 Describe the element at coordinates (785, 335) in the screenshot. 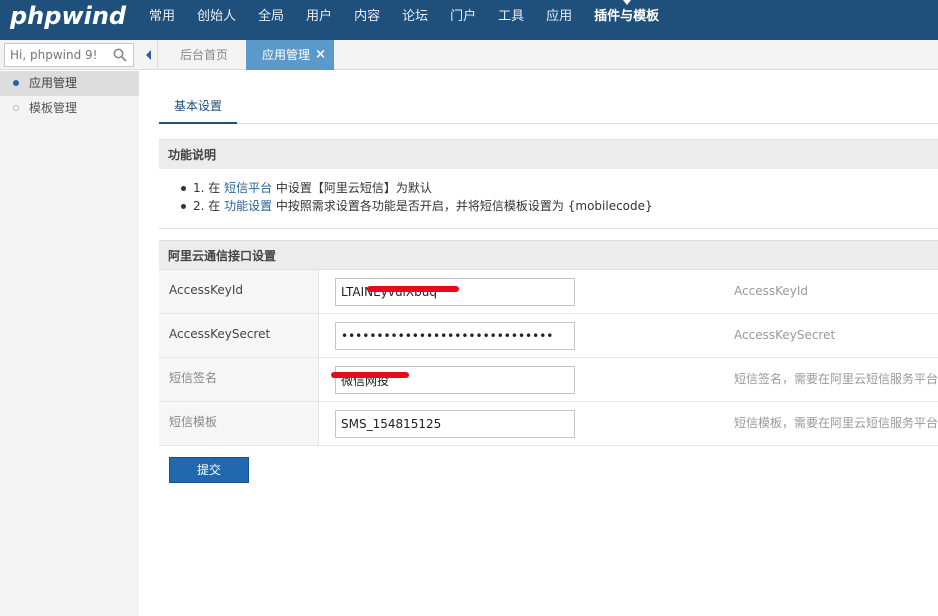

I see `field-hint: AccessKeySecret` at that location.